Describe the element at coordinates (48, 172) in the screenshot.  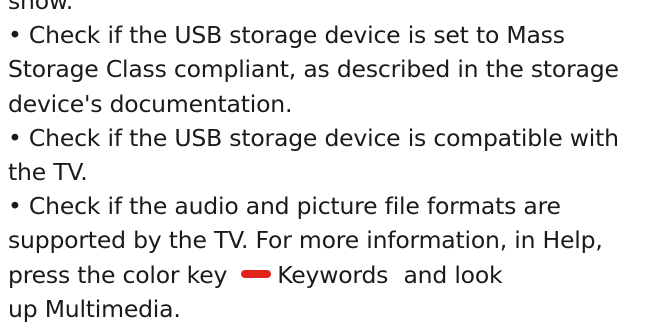
I see `bullet-2-line-2: the TV.` at that location.